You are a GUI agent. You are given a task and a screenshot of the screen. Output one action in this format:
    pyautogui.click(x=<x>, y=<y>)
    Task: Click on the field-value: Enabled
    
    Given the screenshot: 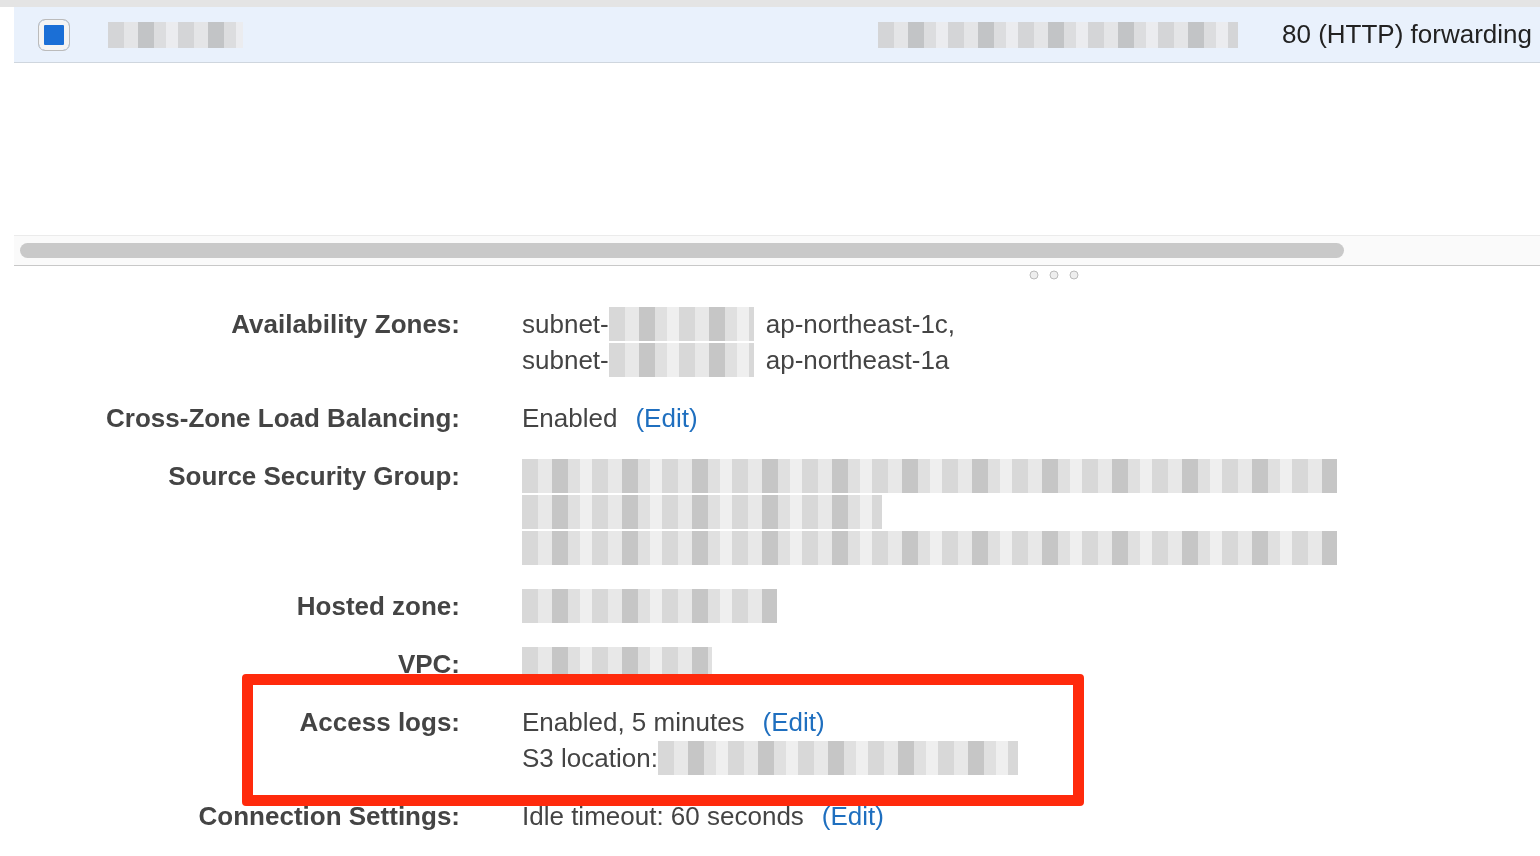 What is the action you would take?
    pyautogui.click(x=570, y=418)
    